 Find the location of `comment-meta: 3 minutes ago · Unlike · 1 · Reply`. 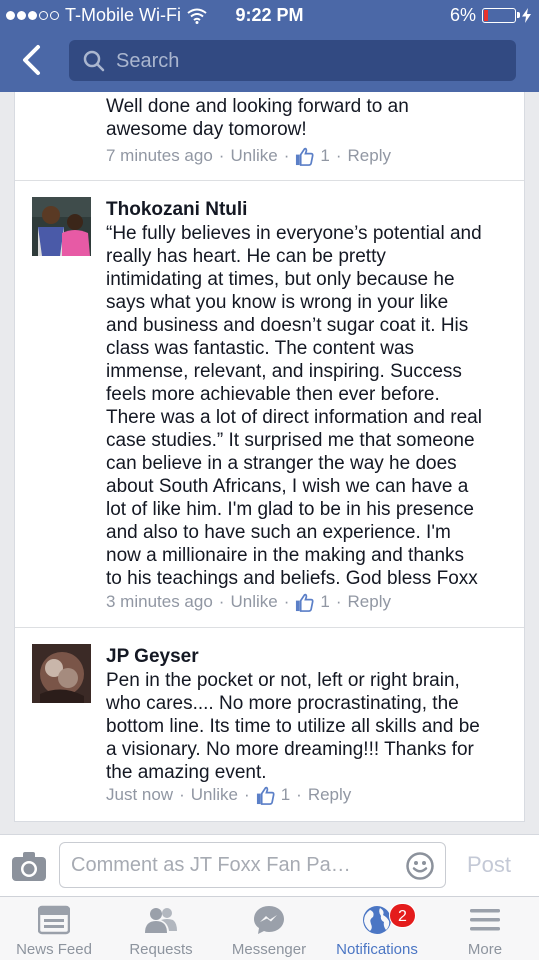

comment-meta: 3 minutes ago · Unlike · 1 · Reply is located at coordinates (248, 602).